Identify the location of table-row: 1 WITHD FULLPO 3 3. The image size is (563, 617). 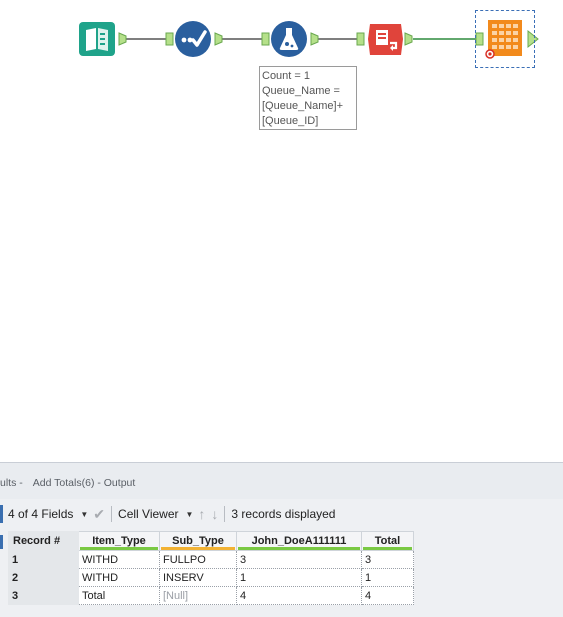
(211, 559).